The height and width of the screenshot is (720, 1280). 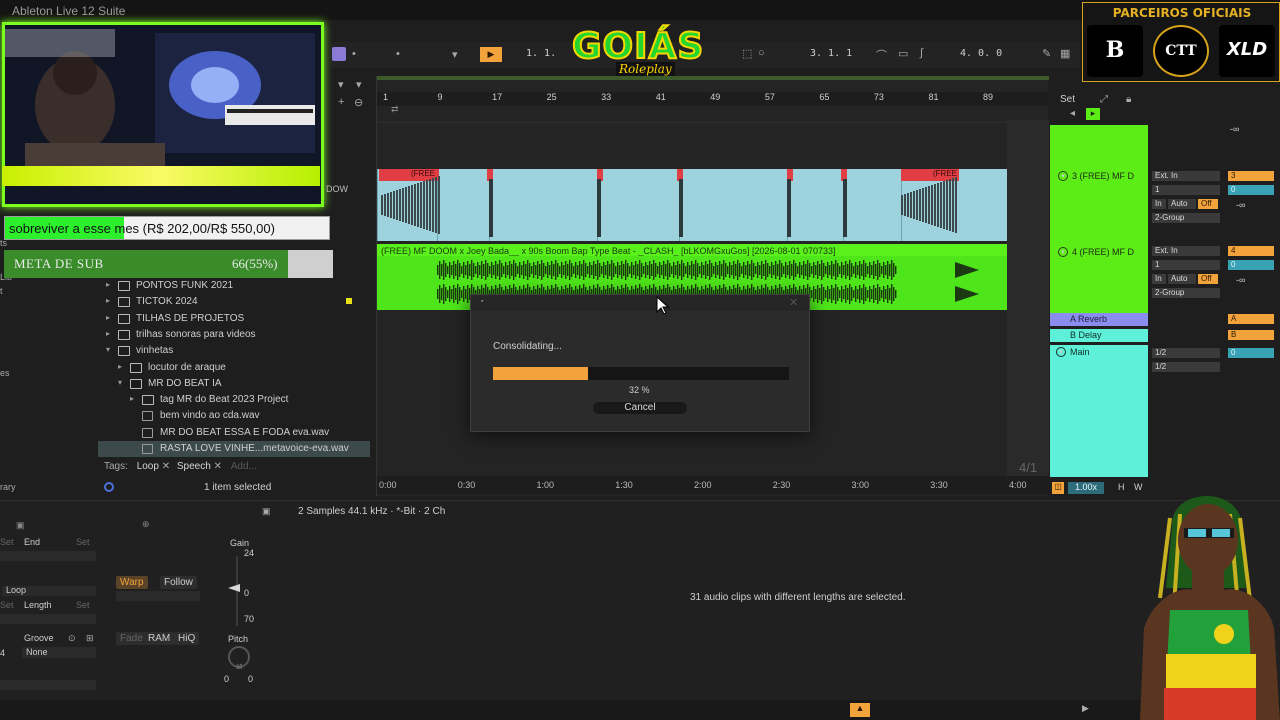 What do you see at coordinates (1086, 488) in the screenshot?
I see `zoom-level: 1.00x` at bounding box center [1086, 488].